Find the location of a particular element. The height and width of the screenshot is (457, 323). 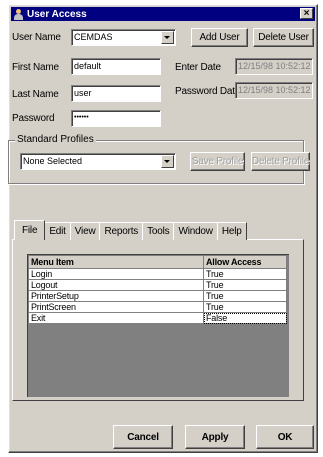

save-profile-button: Save Profile is located at coordinates (217, 161).